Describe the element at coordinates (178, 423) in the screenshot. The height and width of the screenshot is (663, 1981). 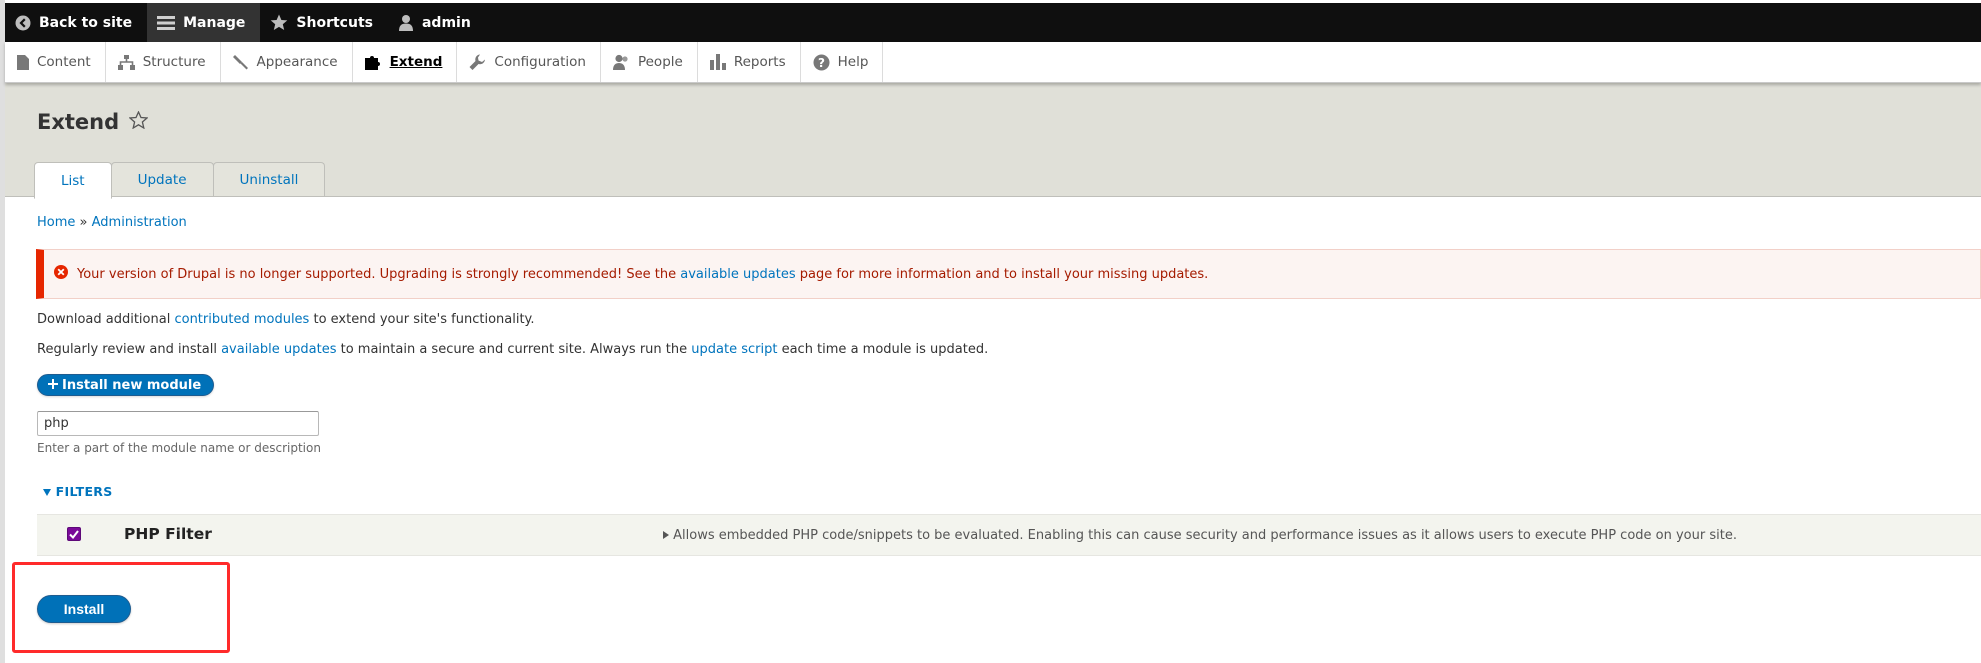
I see `module-filter-input` at that location.